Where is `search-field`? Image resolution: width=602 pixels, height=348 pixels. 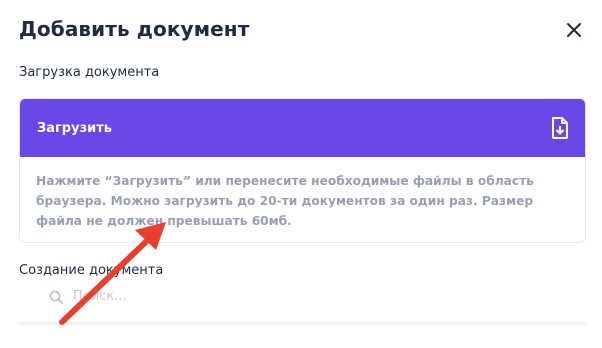
search-field is located at coordinates (211, 296).